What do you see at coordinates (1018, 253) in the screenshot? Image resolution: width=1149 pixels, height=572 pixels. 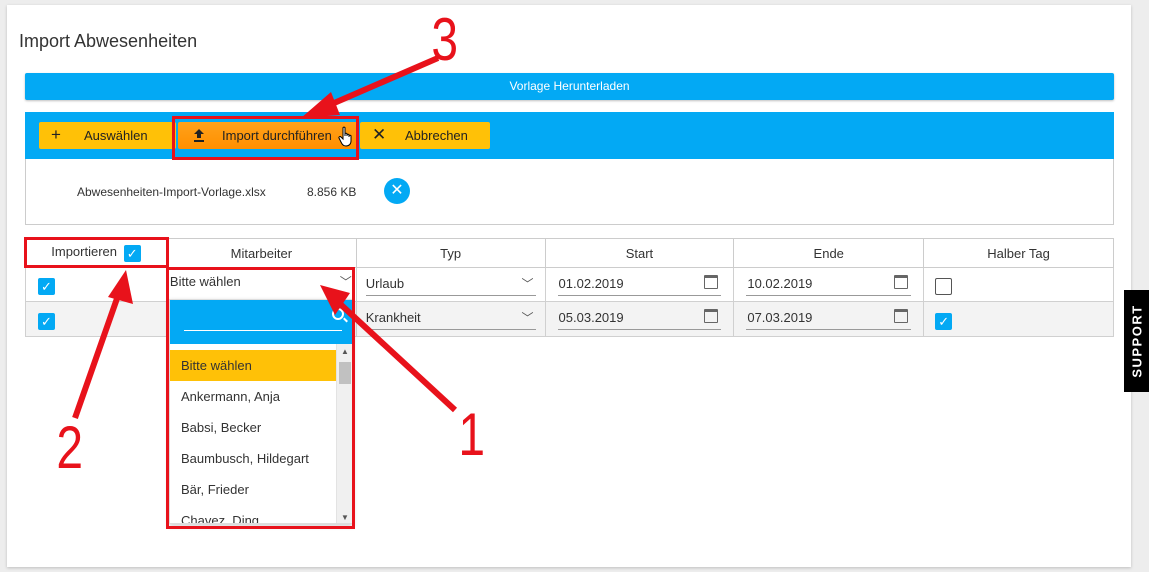 I see `header-halber-tag: Halber Tag` at bounding box center [1018, 253].